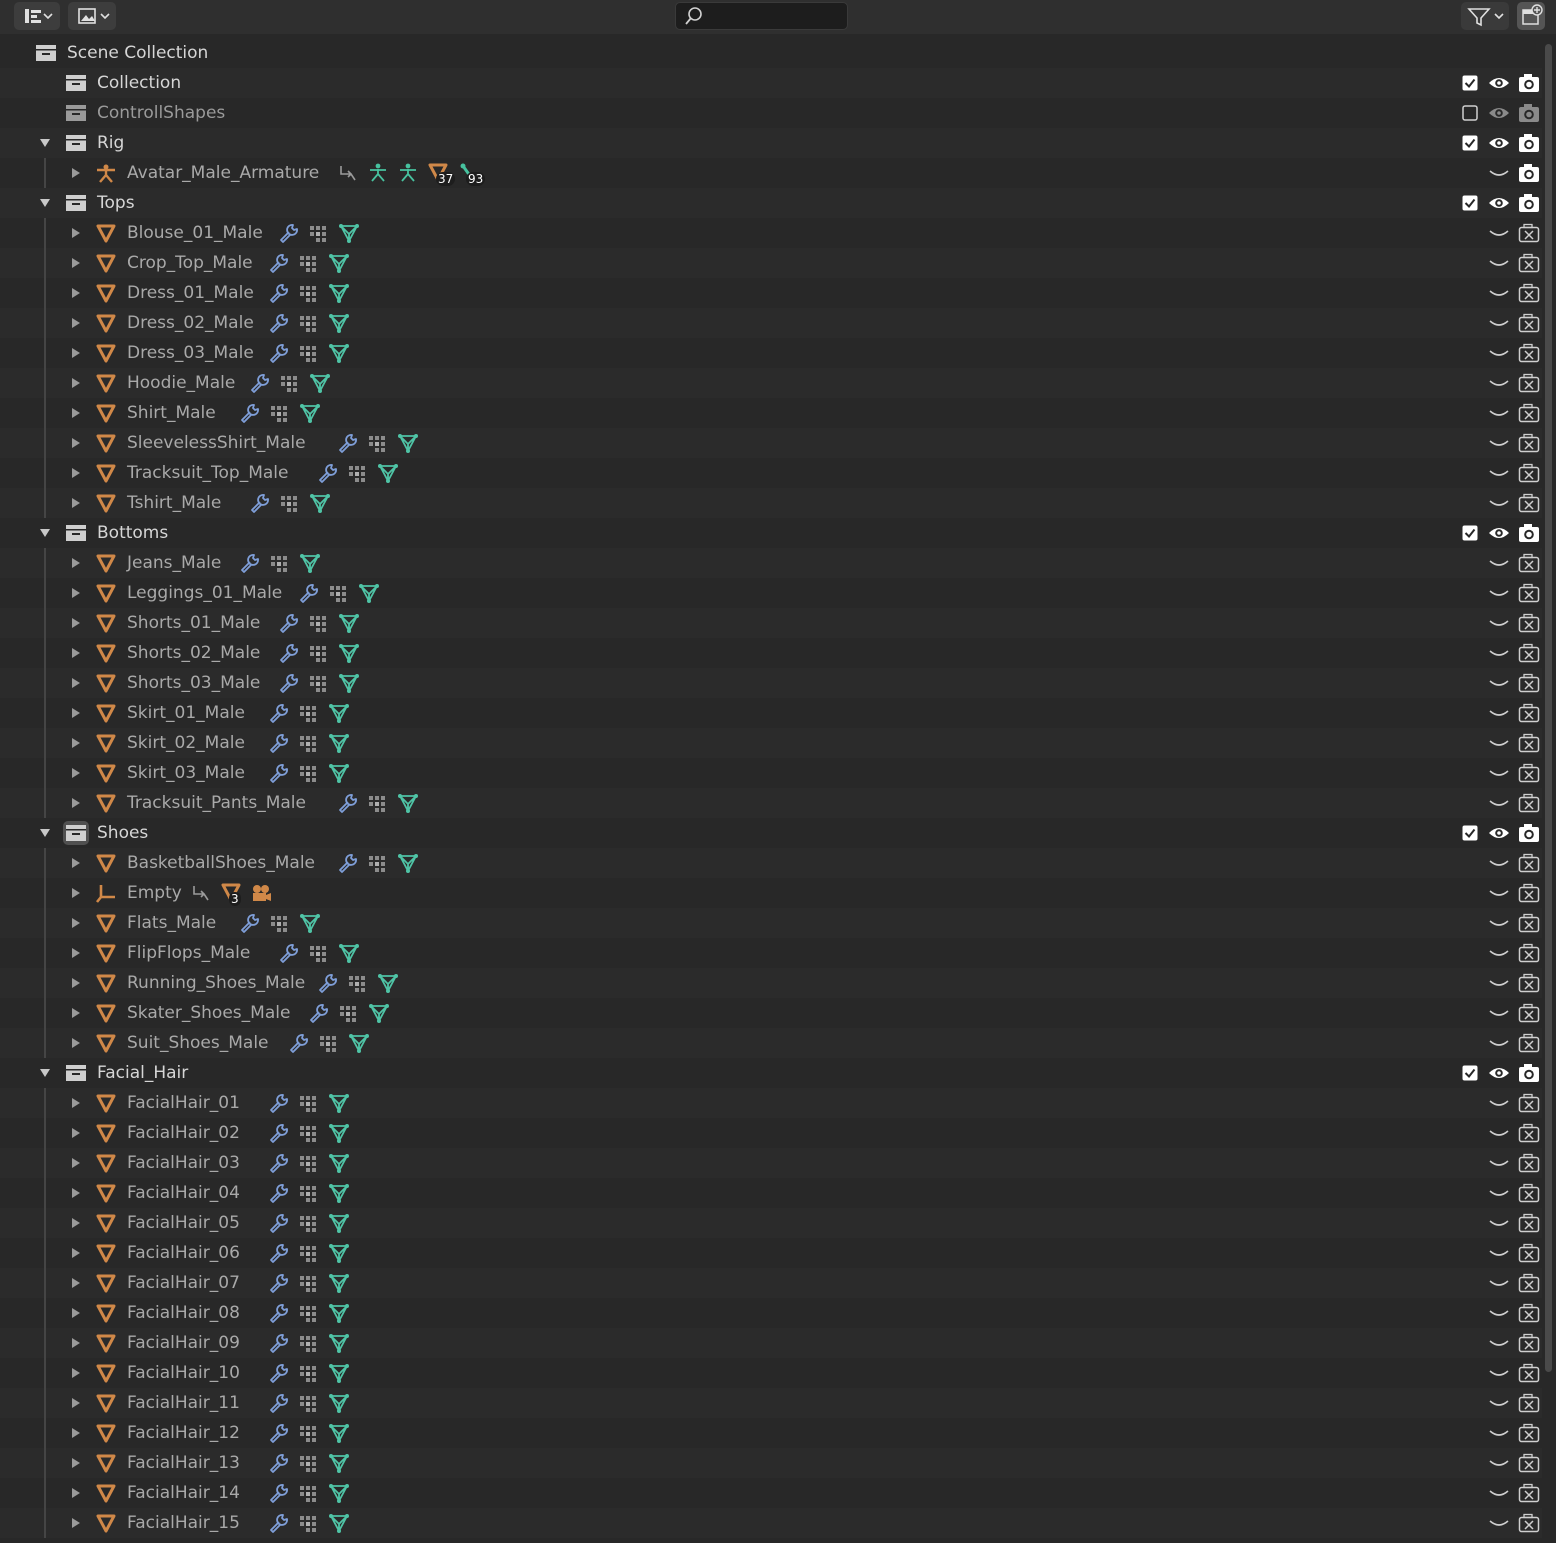  Describe the element at coordinates (183, 1223) in the screenshot. I see `row-label: FacialHair_05` at that location.